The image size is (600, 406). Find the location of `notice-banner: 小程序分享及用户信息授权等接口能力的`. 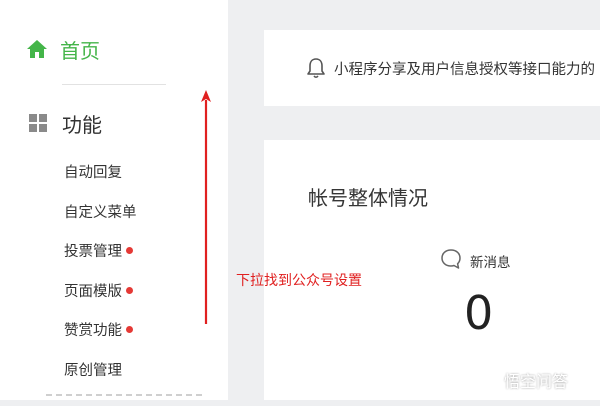

notice-banner: 小程序分享及用户信息授权等接口能力的 is located at coordinates (432, 68).